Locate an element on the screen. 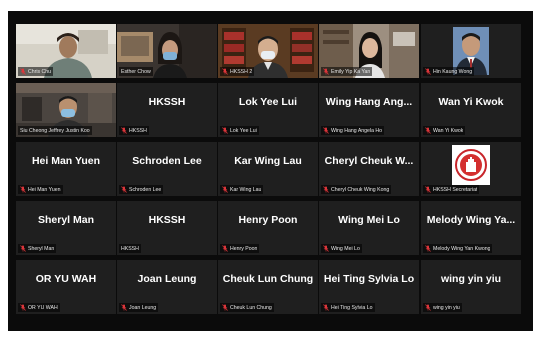 The height and width of the screenshot is (338, 541). participant-tile-kar-wing-lau: Kar Wing Lau Kar Wing Lau is located at coordinates (268, 169).